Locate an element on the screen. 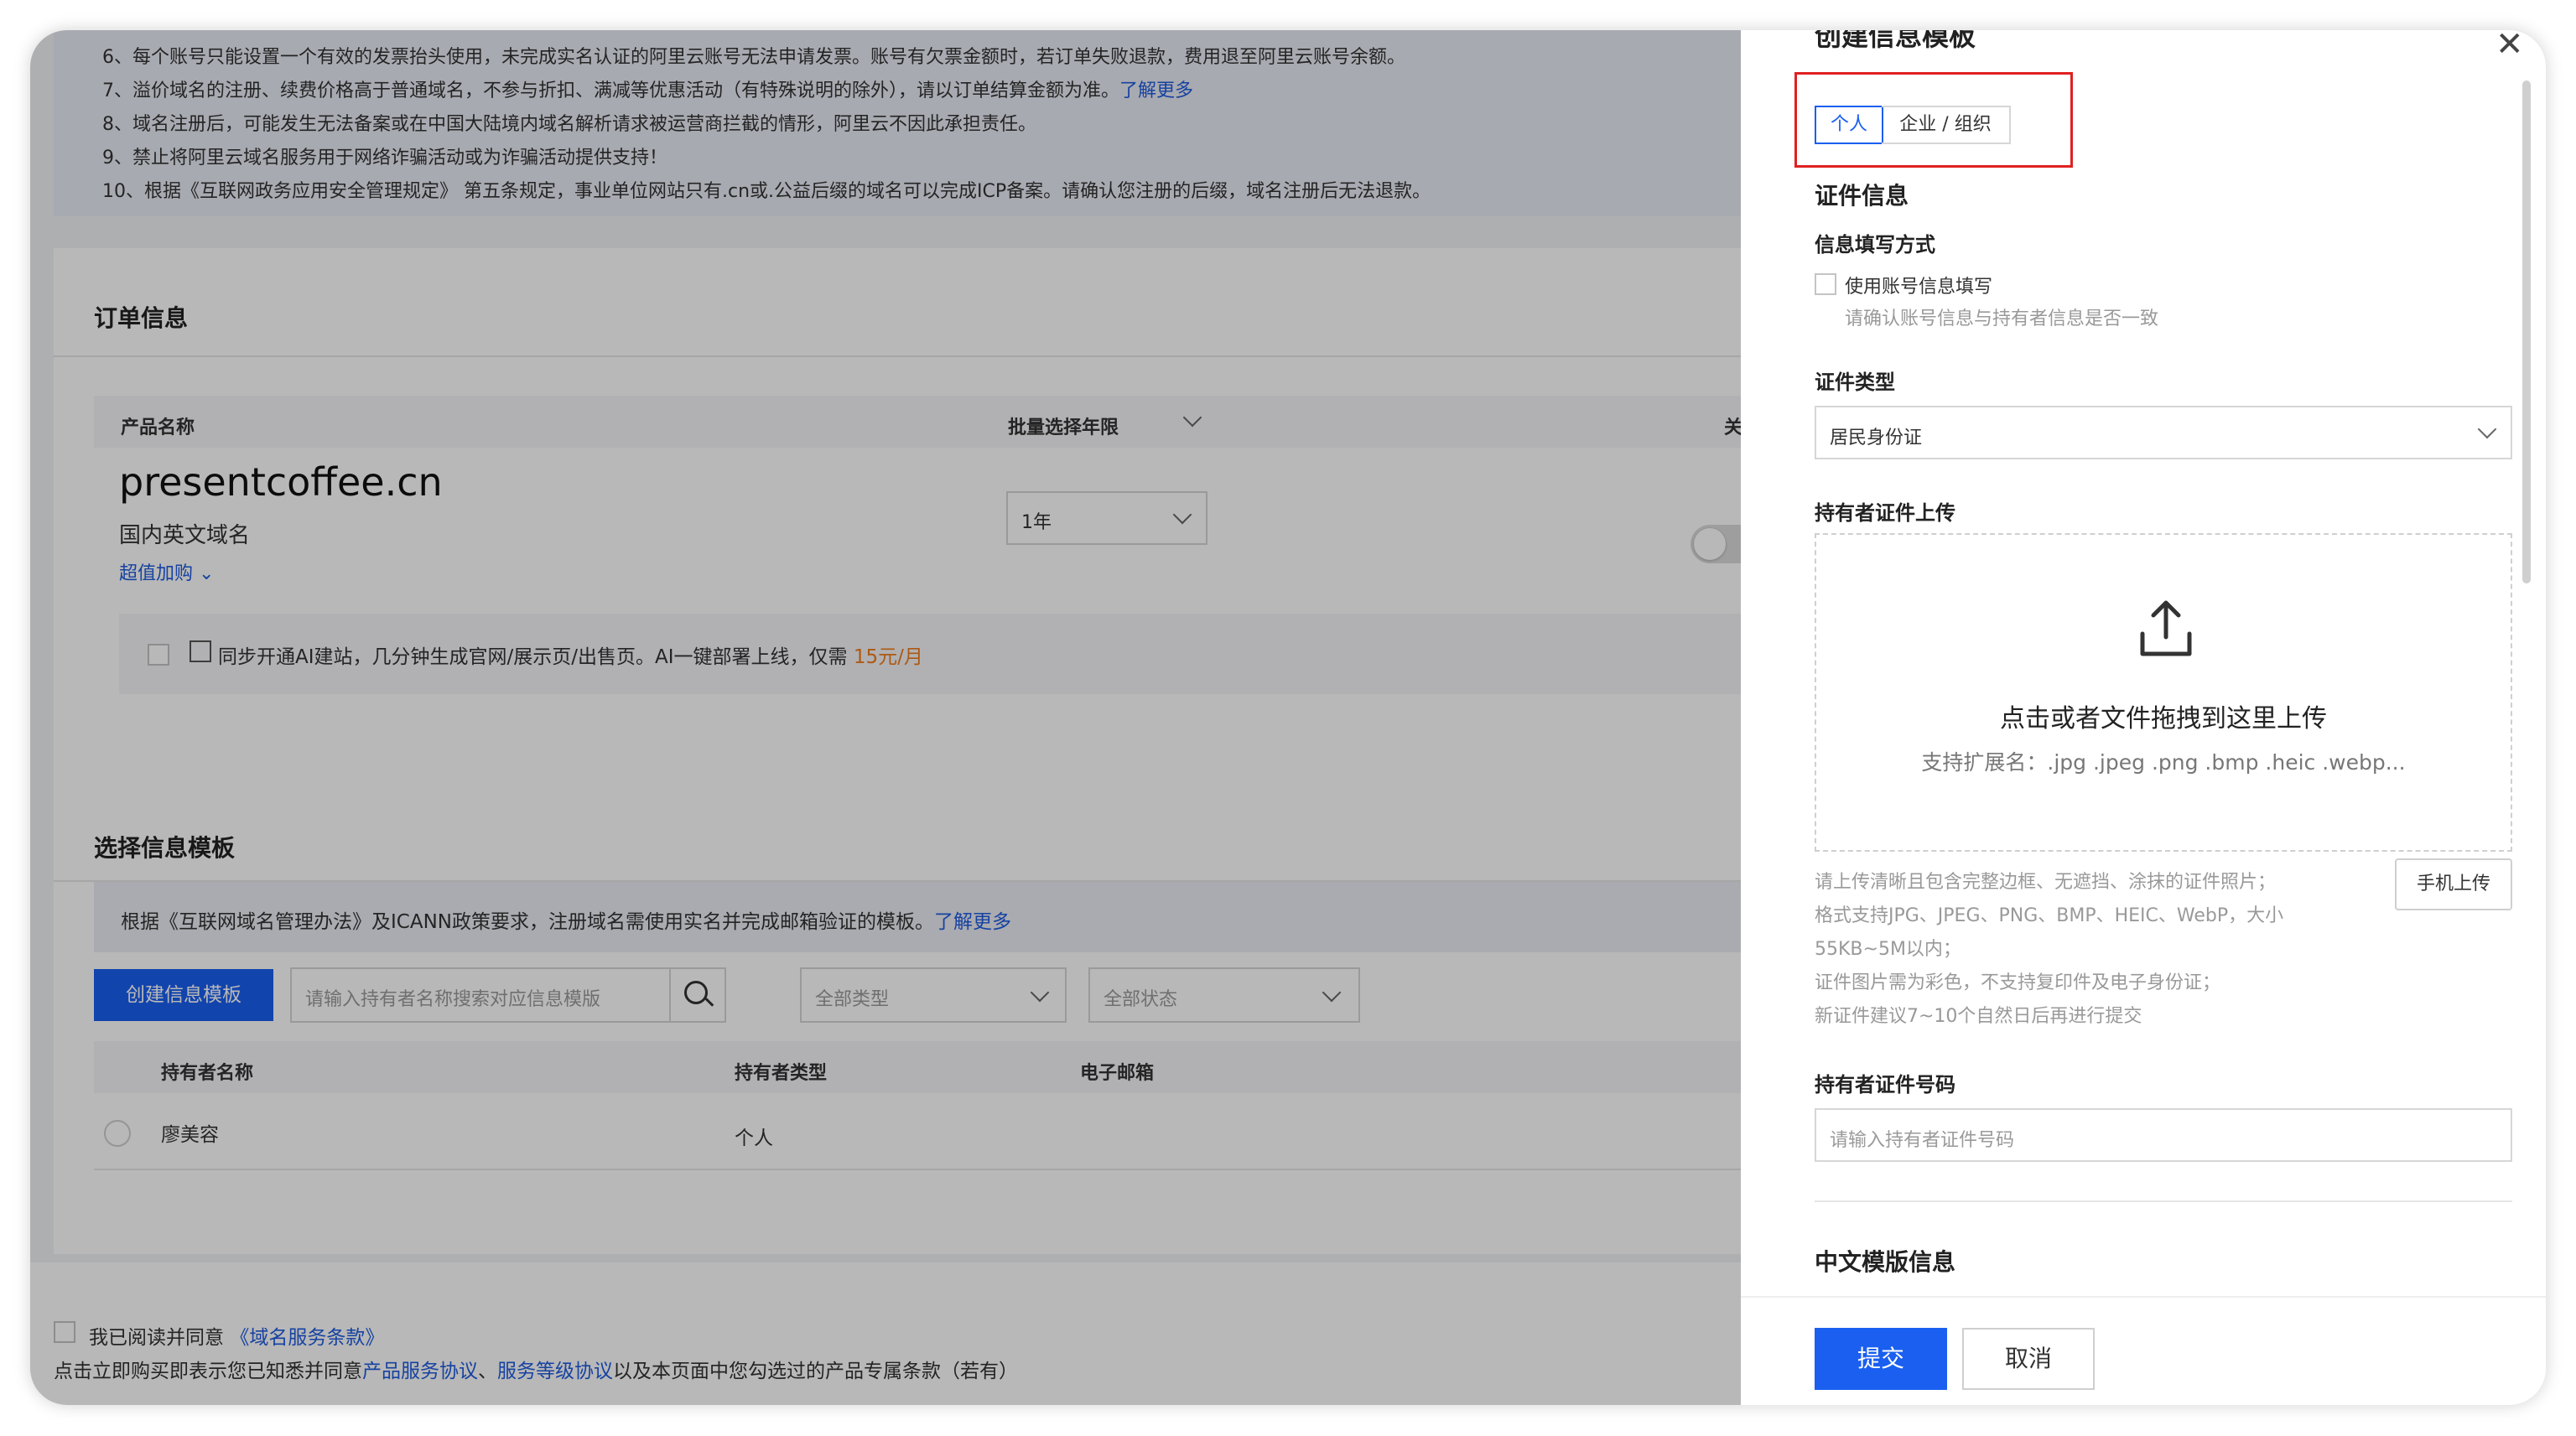  cert-no-input: 请输入持有者证件号码 is located at coordinates (2163, 1135).